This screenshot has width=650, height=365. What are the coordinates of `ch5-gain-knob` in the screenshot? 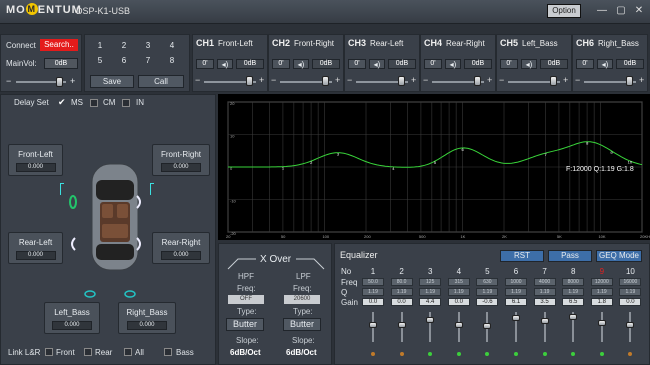 It's located at (553, 81).